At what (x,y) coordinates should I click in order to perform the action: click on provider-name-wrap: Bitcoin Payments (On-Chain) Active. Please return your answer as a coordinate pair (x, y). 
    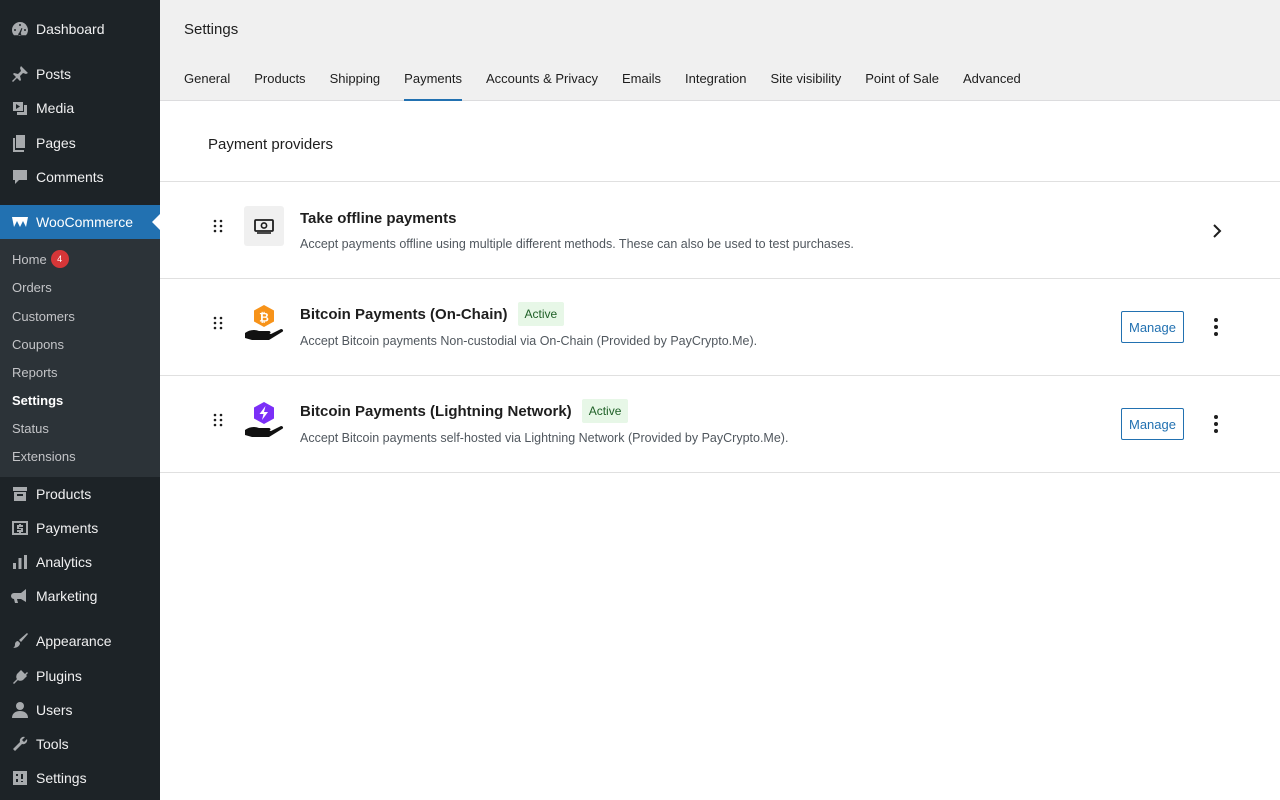
    Looking at the image, I should click on (432, 314).